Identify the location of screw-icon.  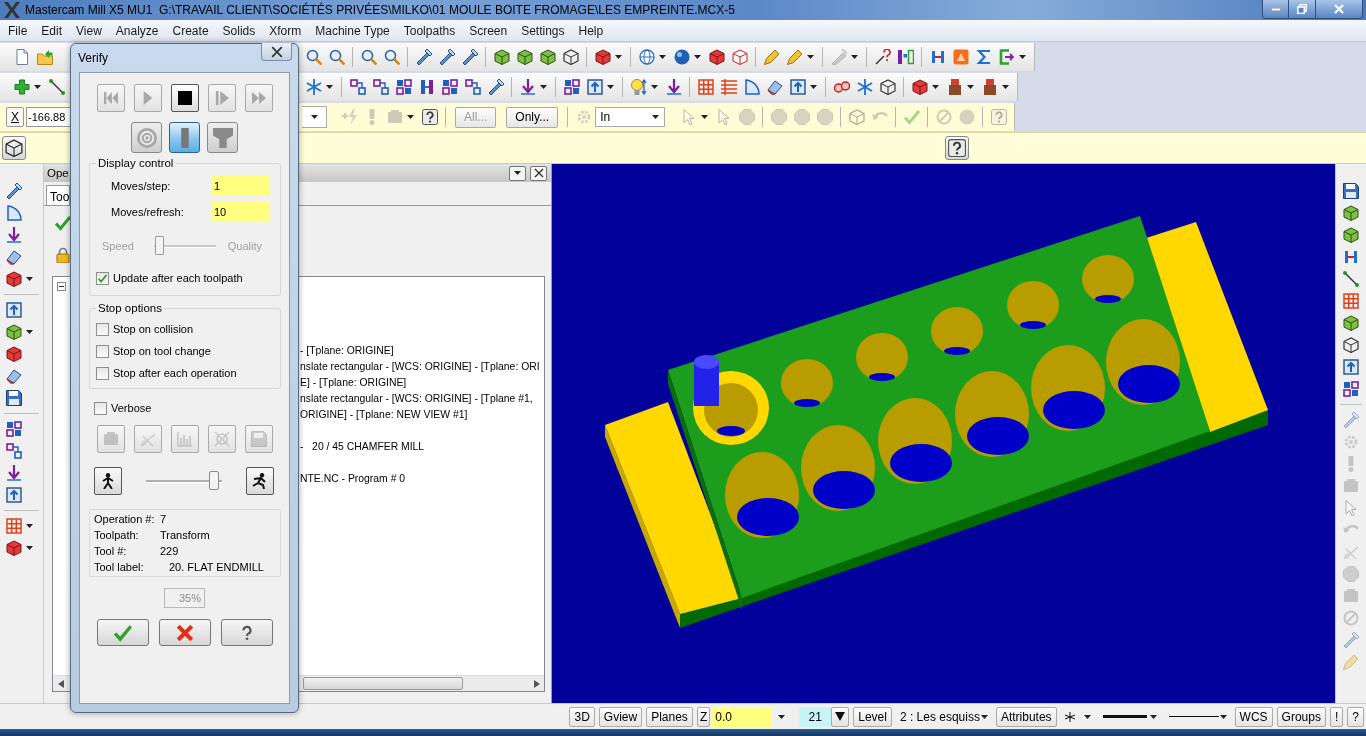
(495, 87).